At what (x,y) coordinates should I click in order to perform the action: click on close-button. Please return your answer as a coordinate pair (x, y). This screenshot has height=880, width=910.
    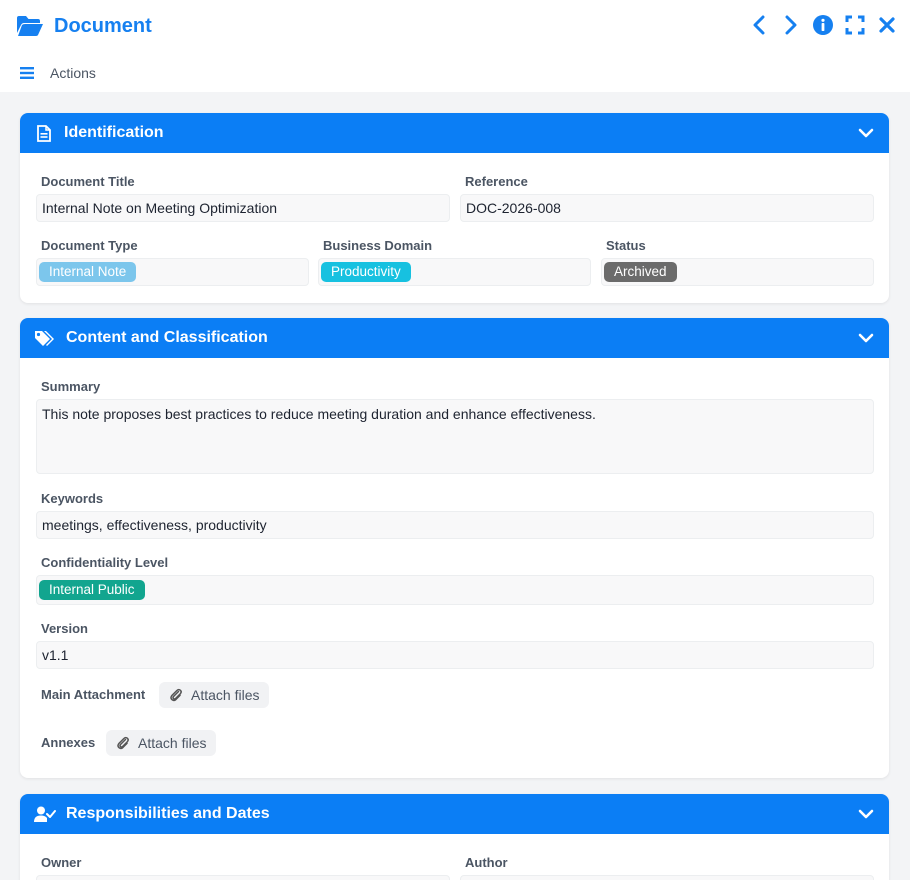
    Looking at the image, I should click on (887, 25).